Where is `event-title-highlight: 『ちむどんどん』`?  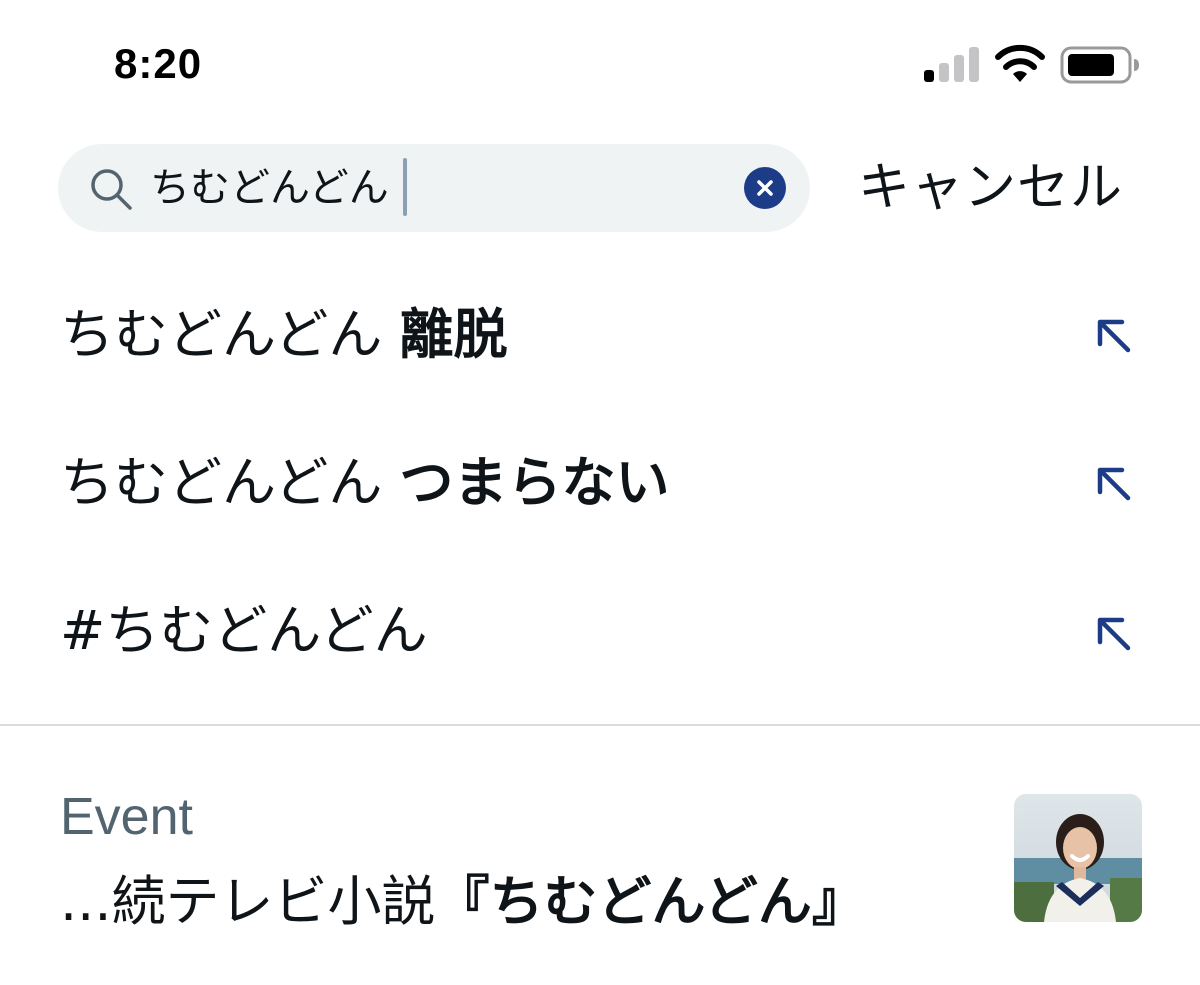
event-title-highlight: 『ちむどんどん』 is located at coordinates (650, 901).